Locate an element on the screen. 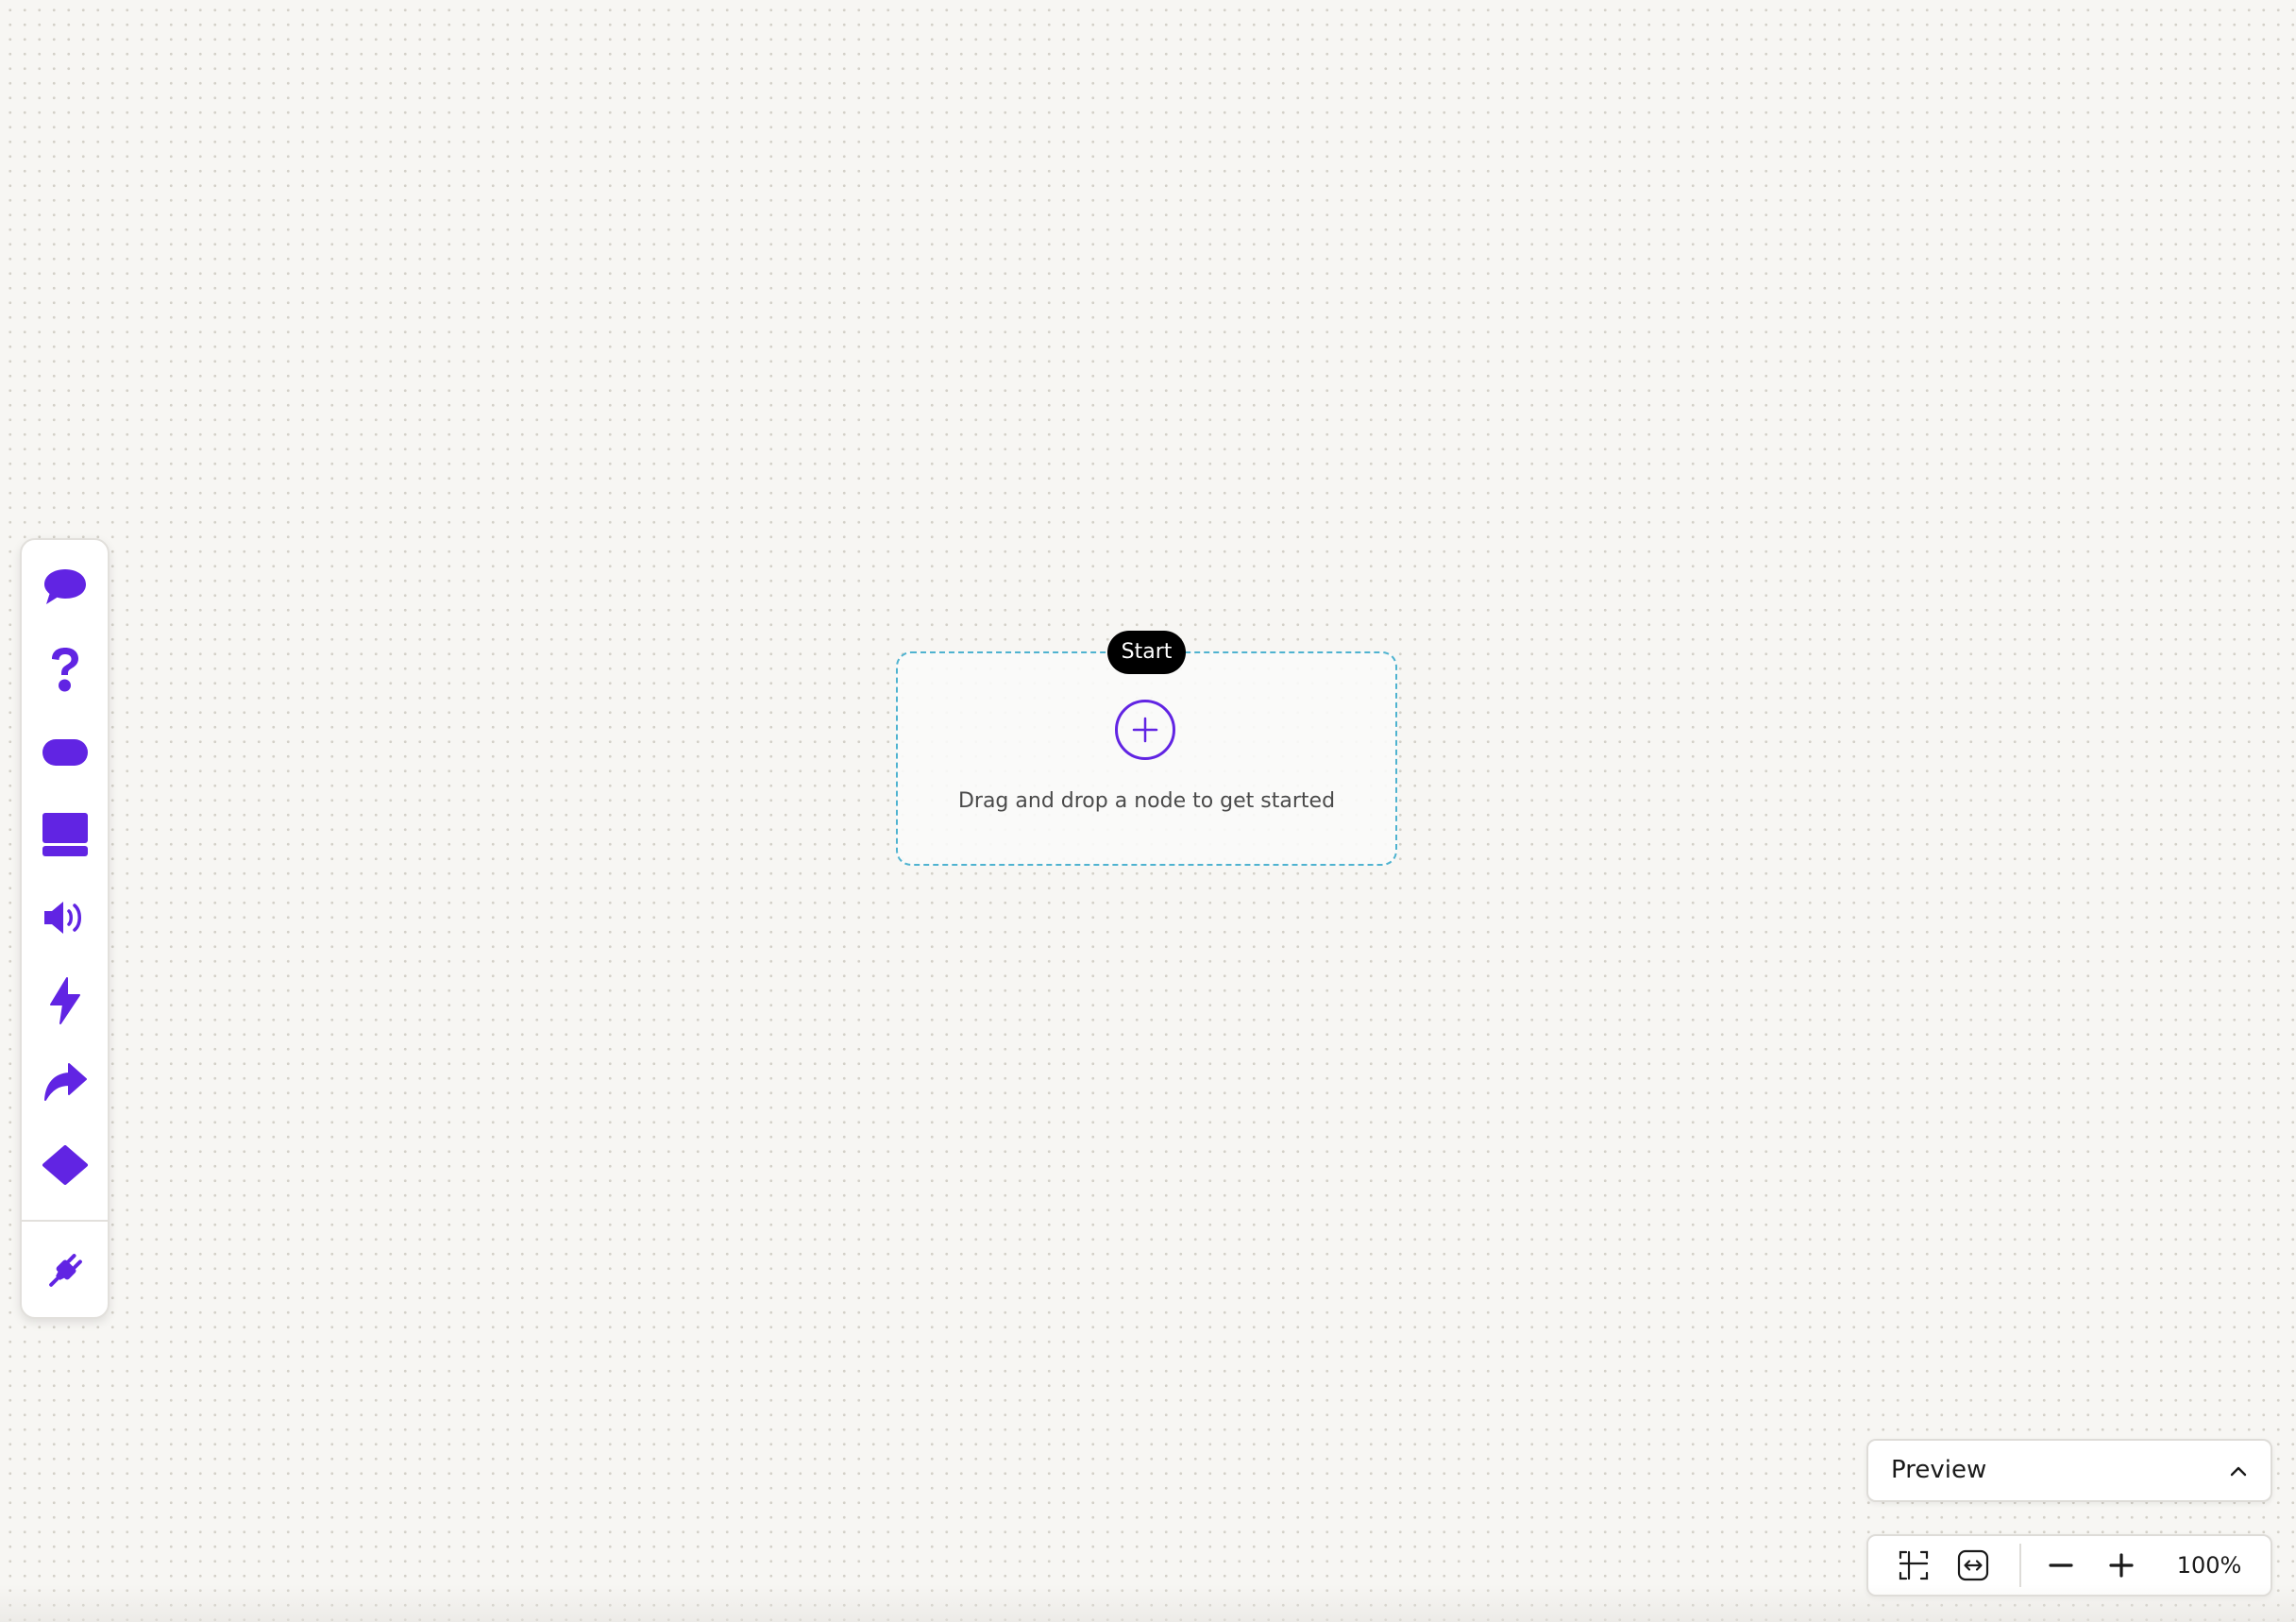 Image resolution: width=2296 pixels, height=1622 pixels. condition-node-tool is located at coordinates (65, 1165).